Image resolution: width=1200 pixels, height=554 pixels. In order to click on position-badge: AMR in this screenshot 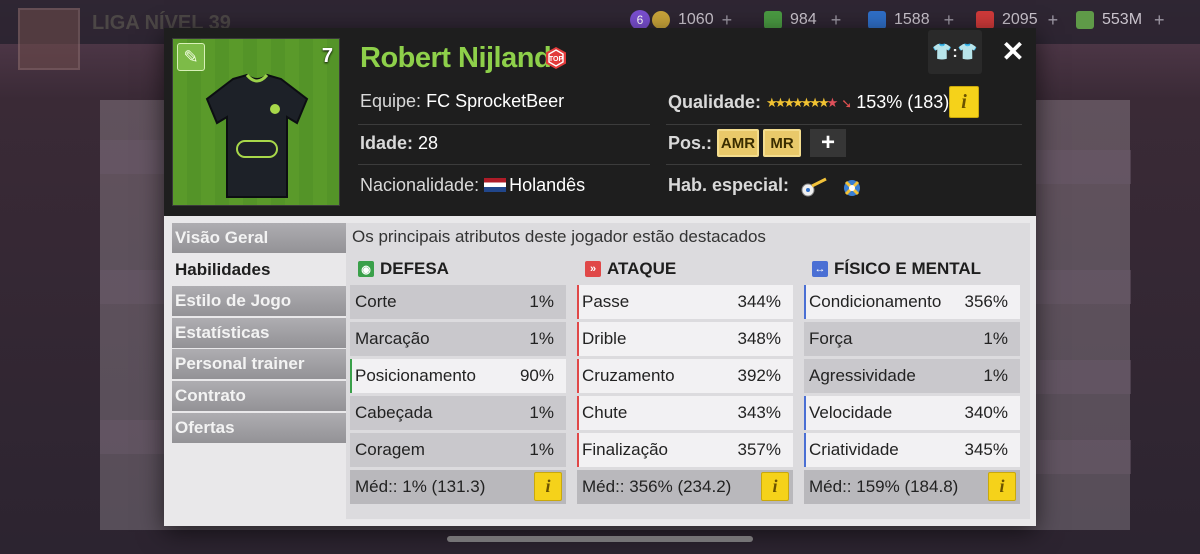, I will do `click(738, 143)`.